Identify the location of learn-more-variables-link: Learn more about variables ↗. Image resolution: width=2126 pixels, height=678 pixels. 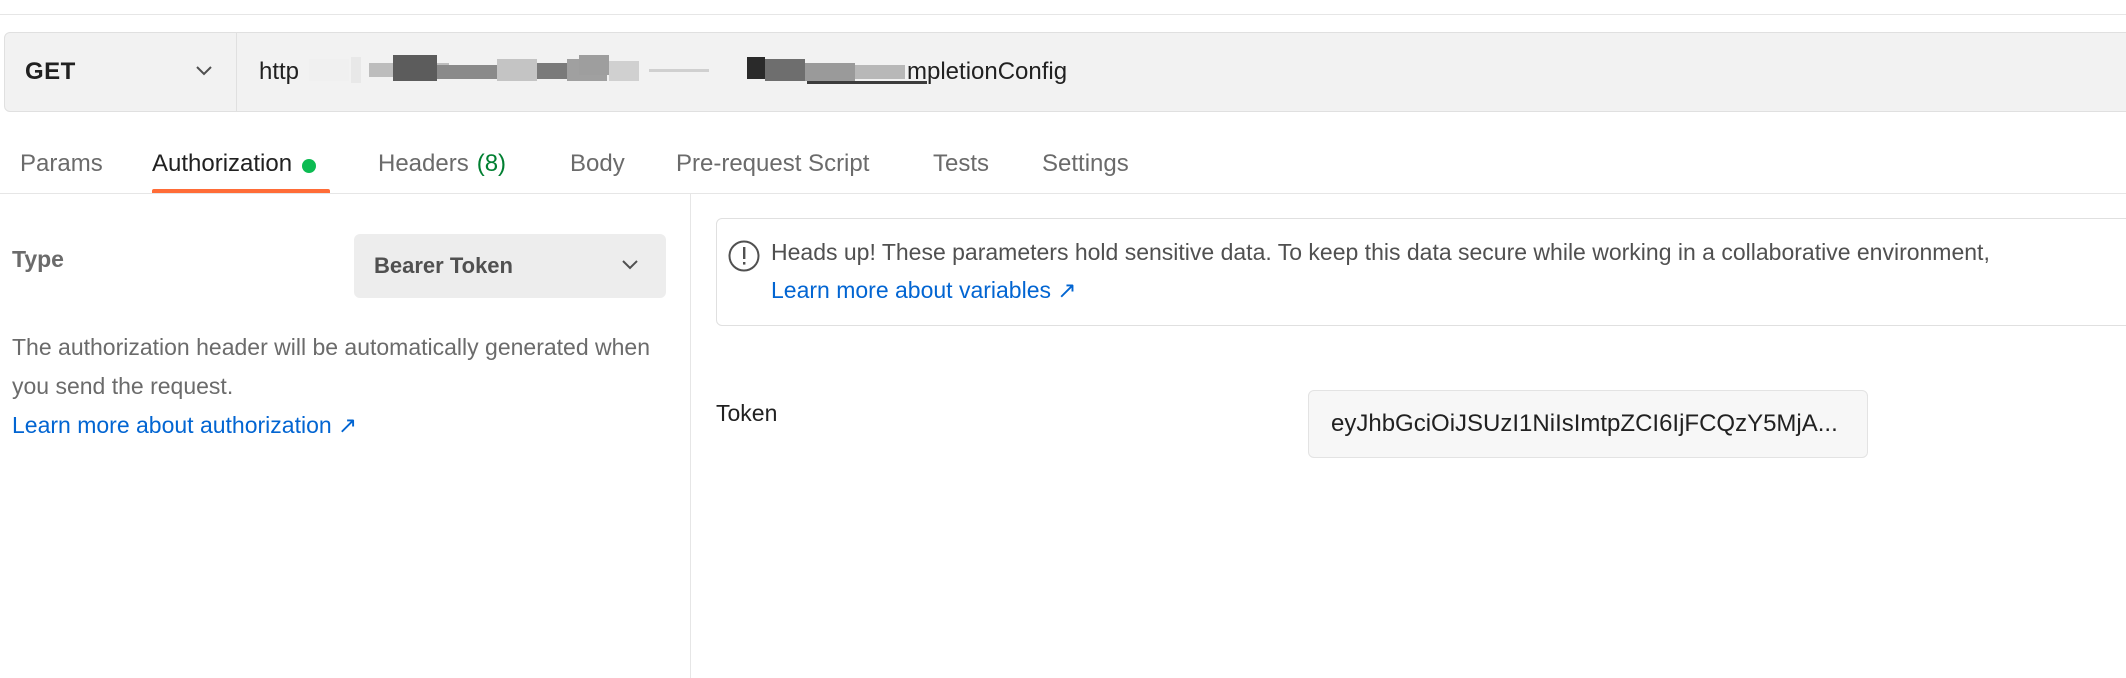
(924, 290).